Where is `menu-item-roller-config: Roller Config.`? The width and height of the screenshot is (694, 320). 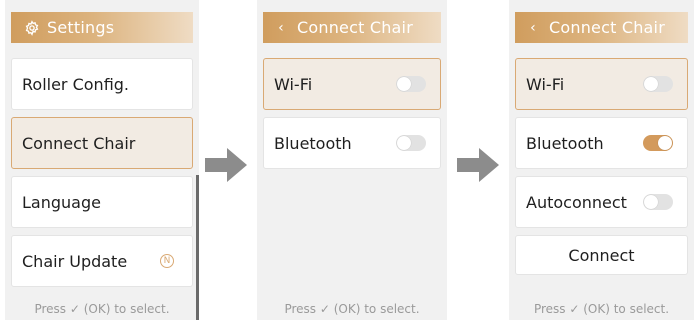 menu-item-roller-config: Roller Config. is located at coordinates (102, 84).